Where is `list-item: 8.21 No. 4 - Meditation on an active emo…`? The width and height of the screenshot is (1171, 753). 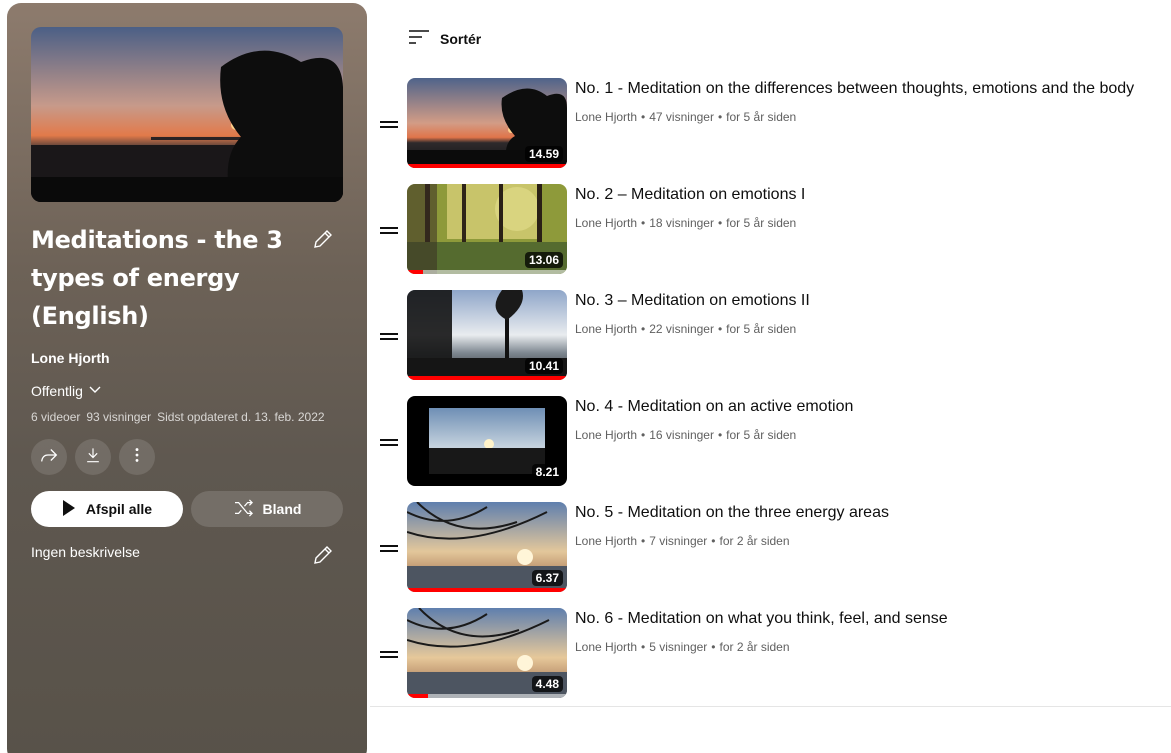
list-item: 8.21 No. 4 - Meditation on an active emo… is located at coordinates (773, 444).